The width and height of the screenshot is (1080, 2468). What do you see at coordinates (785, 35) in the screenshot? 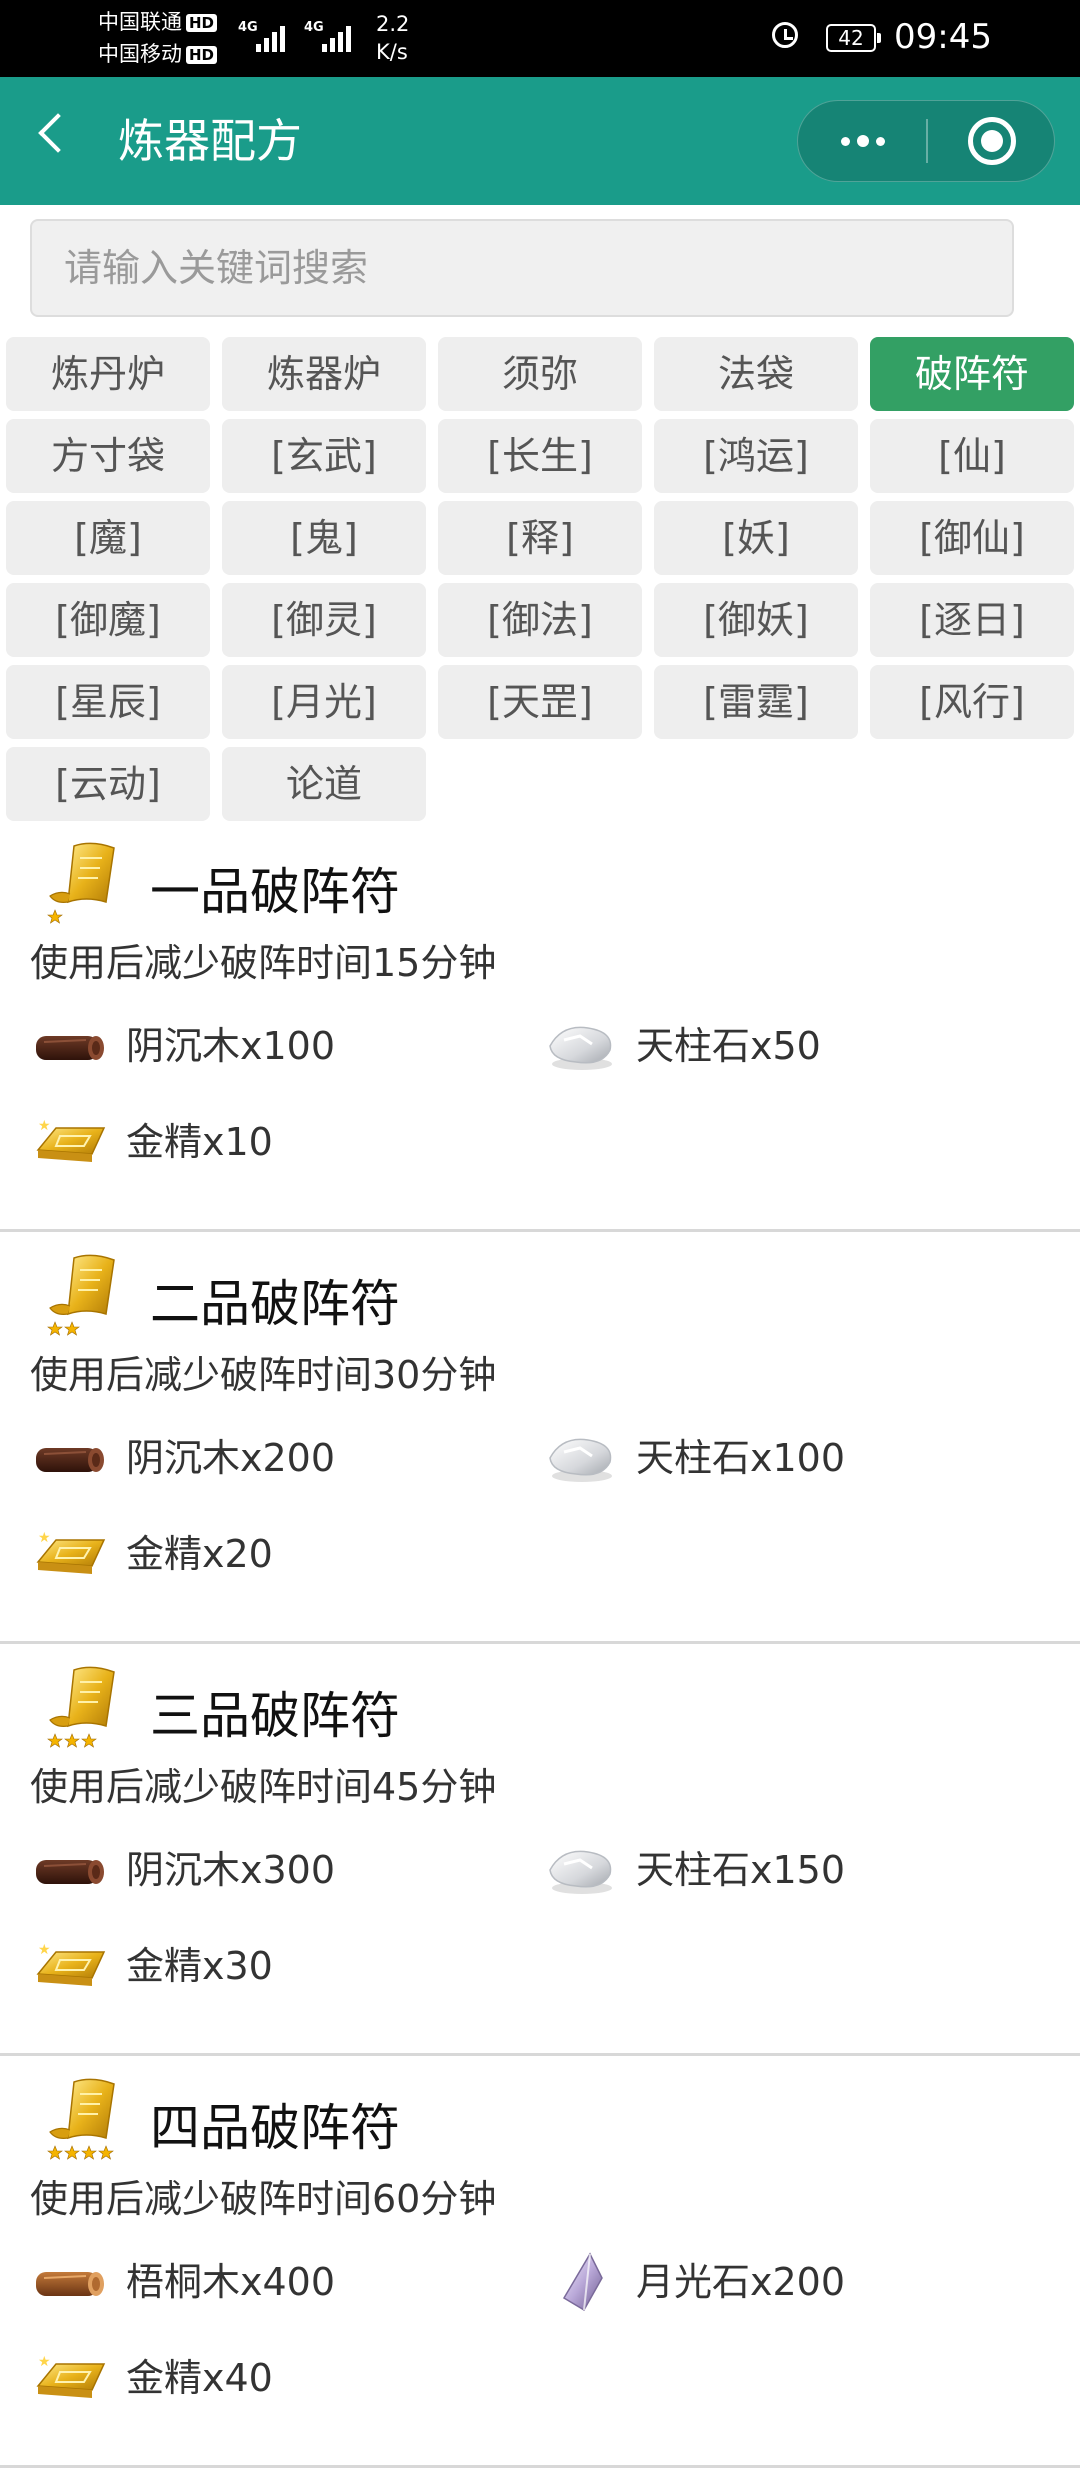
I see `alarm-icon` at bounding box center [785, 35].